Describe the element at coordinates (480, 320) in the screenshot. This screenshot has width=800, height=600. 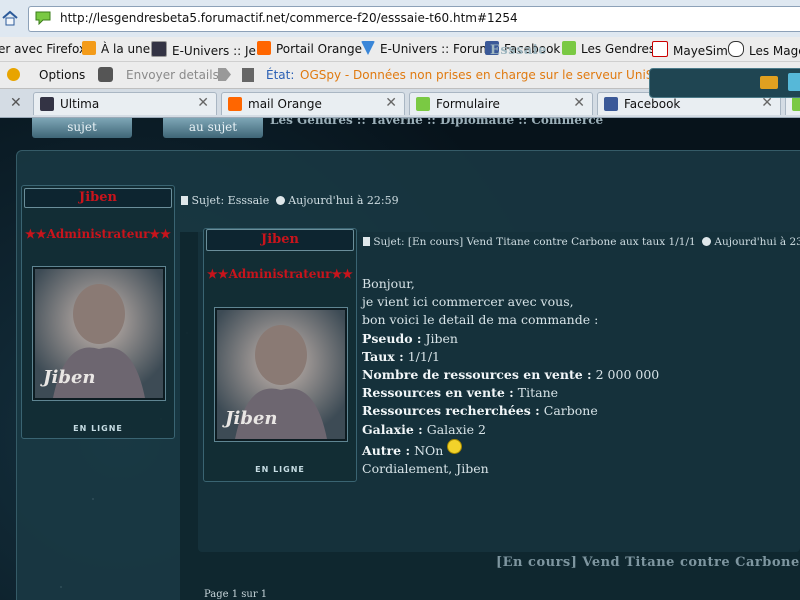
I see `post-line: bon voici le detail de ma commande :` at that location.